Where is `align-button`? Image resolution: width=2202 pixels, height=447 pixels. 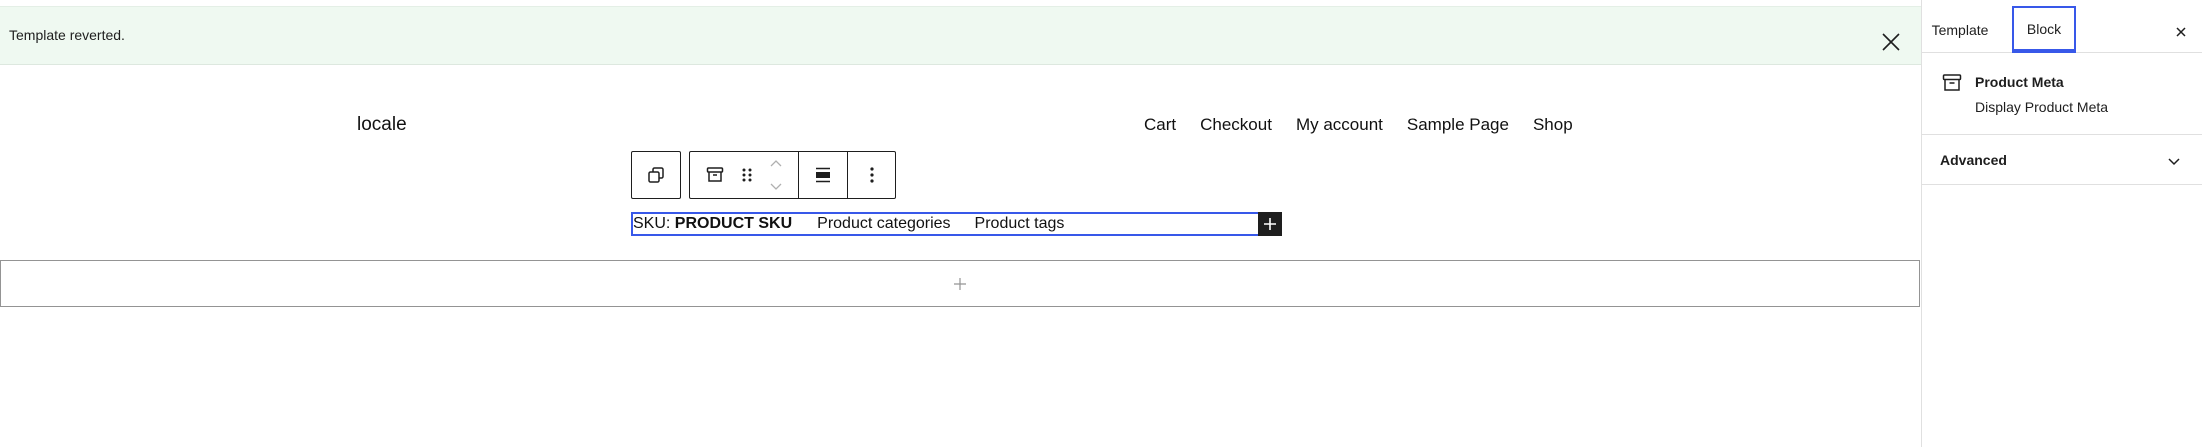 align-button is located at coordinates (823, 175).